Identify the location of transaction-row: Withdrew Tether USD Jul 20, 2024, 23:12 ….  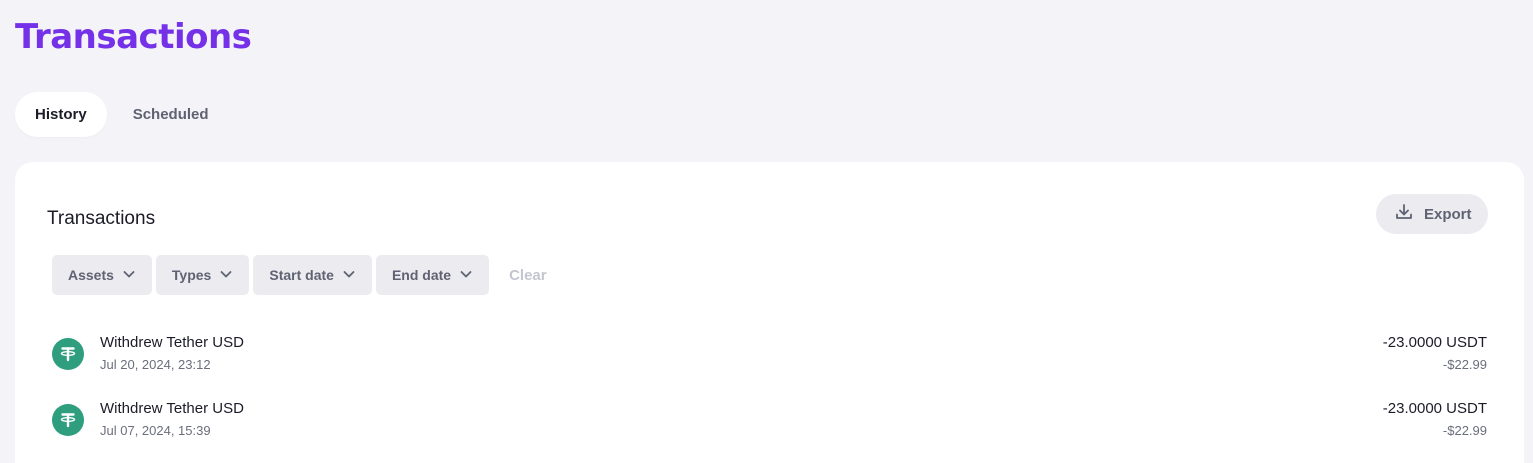
(769, 365).